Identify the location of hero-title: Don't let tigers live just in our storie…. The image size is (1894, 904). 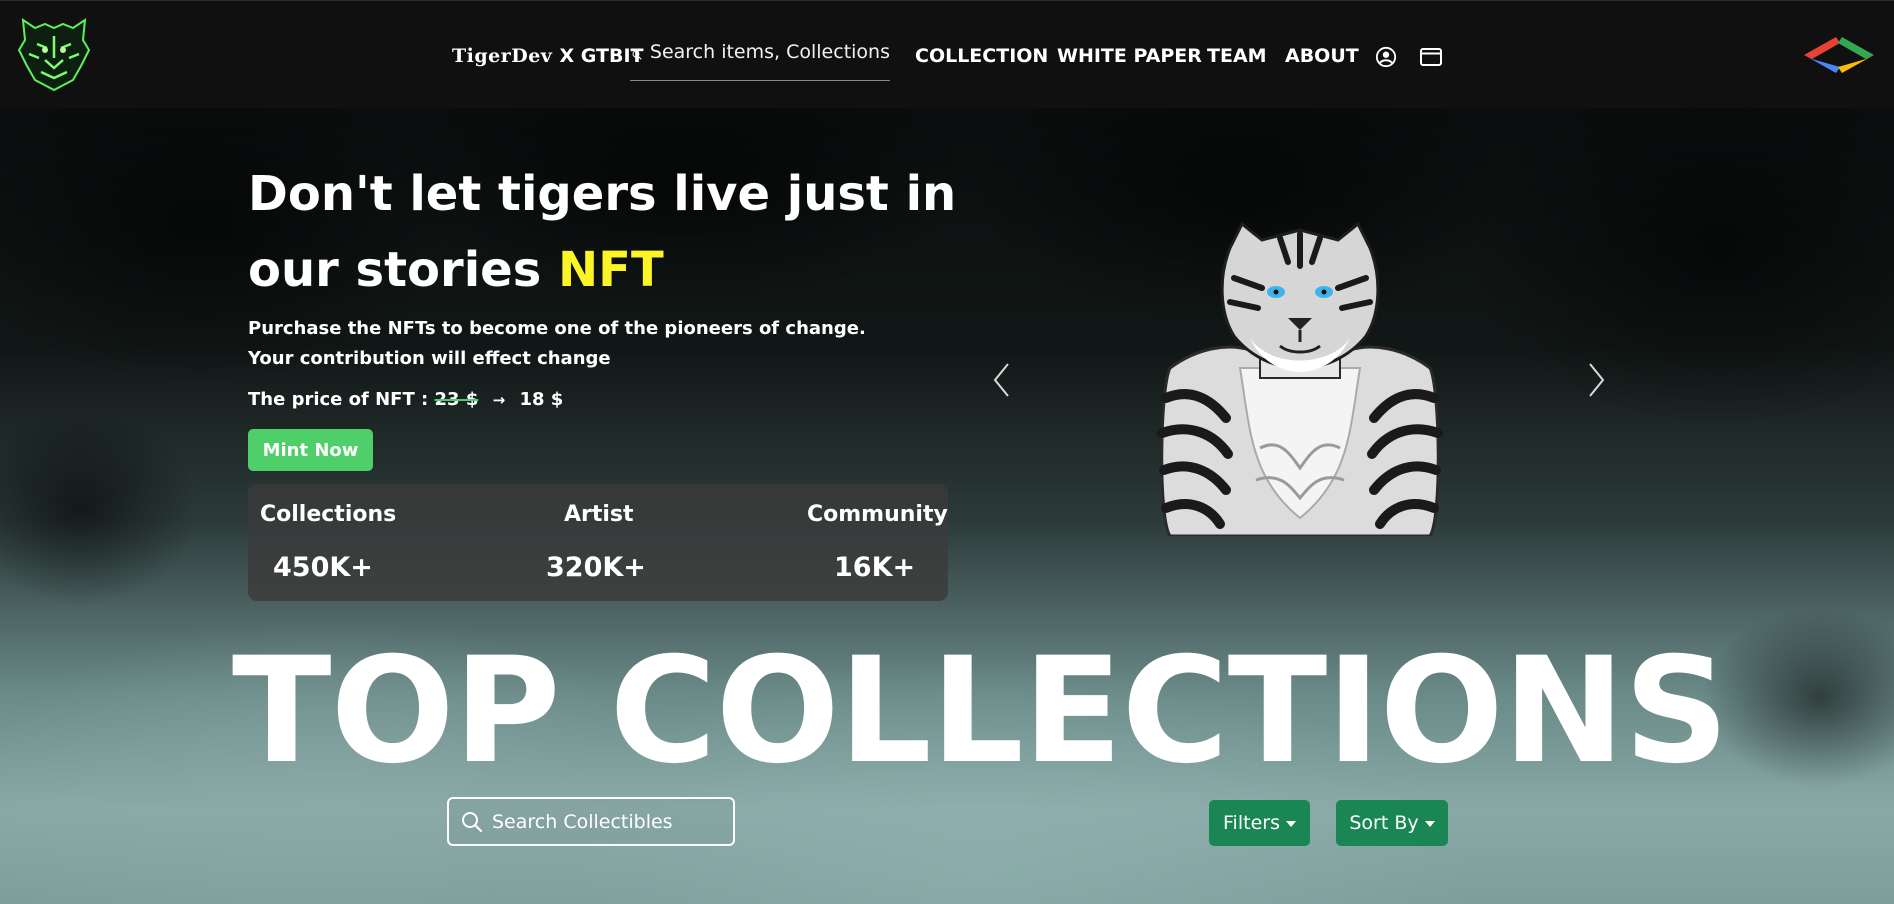
(613, 232).